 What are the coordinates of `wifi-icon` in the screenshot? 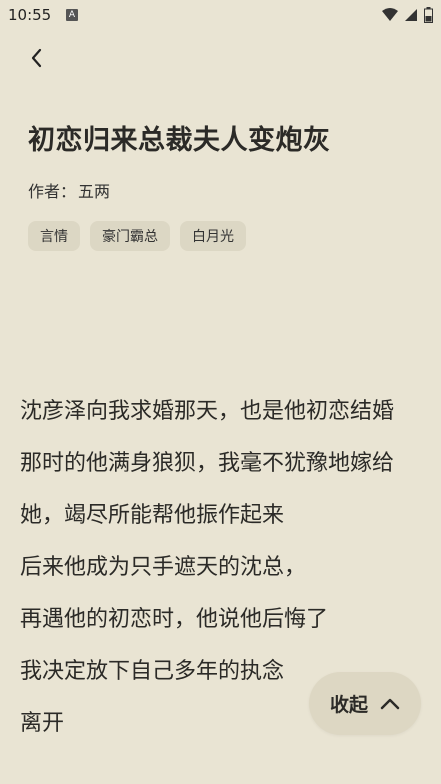 It's located at (390, 14).